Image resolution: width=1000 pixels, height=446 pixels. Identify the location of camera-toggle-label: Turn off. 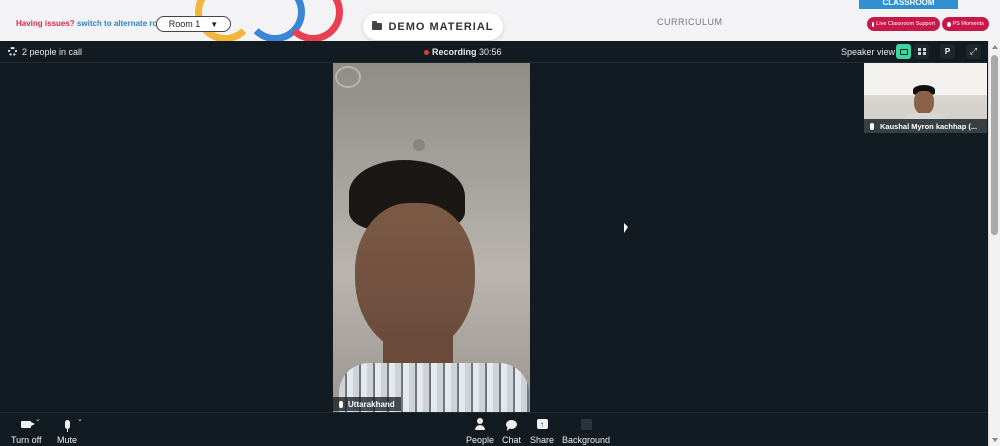
(26, 440).